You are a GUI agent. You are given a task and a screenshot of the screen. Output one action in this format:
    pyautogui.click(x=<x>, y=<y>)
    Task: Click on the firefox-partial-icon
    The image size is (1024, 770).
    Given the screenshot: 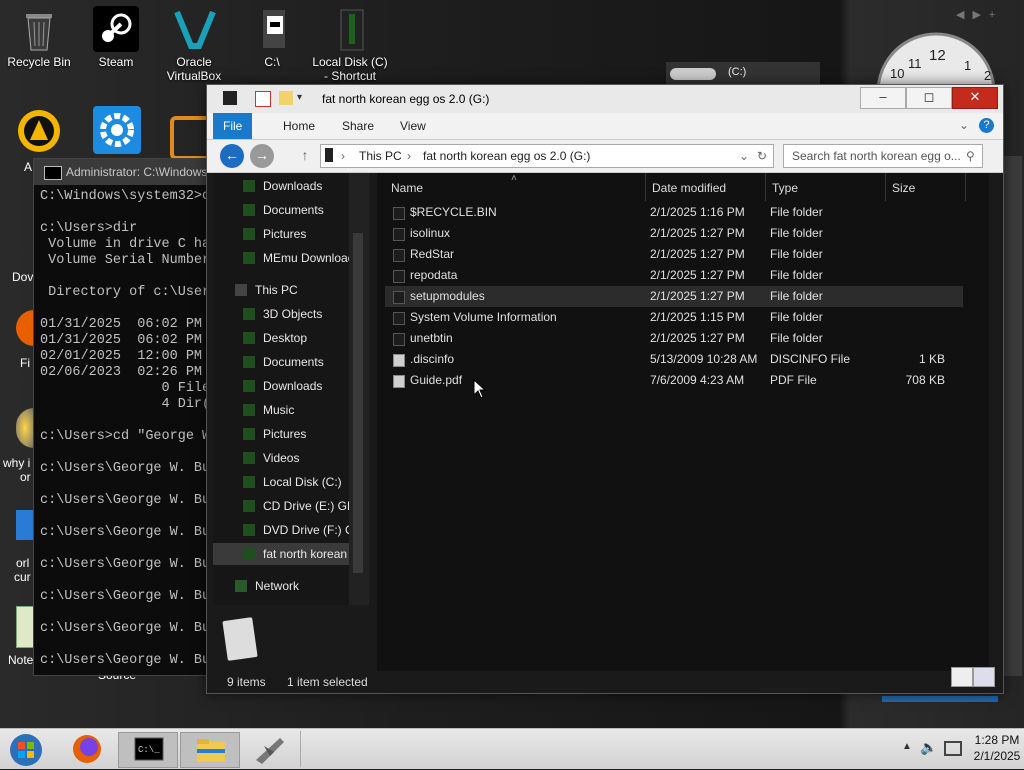 What is the action you would take?
    pyautogui.click(x=25, y=328)
    